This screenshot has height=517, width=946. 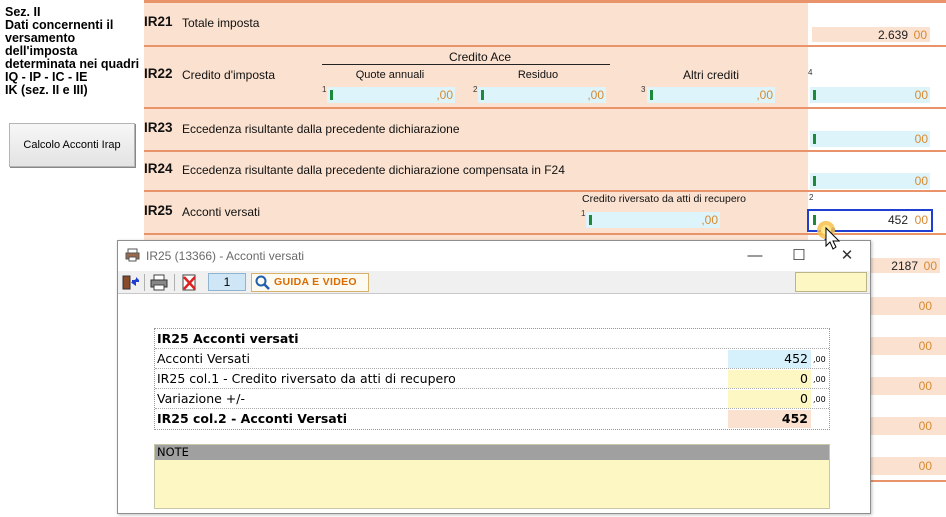 I want to click on notes-area: NOTE, so click(x=492, y=476).